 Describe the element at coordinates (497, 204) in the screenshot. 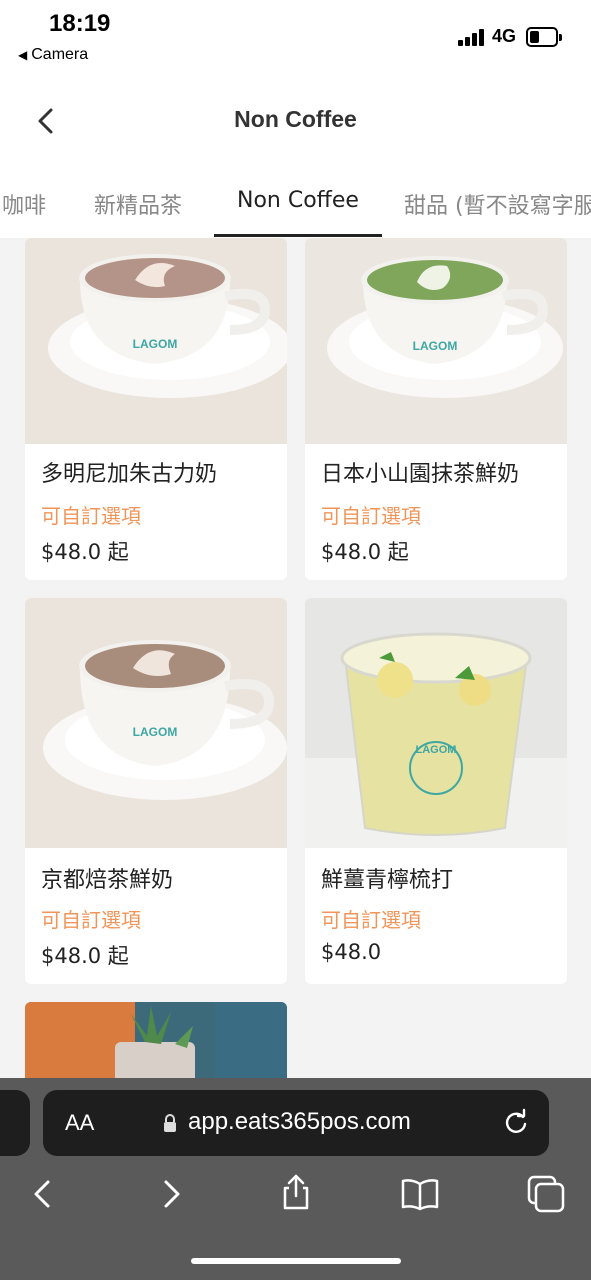

I see `tab-dessert: 甜品 (暫不設寫字服務)` at that location.